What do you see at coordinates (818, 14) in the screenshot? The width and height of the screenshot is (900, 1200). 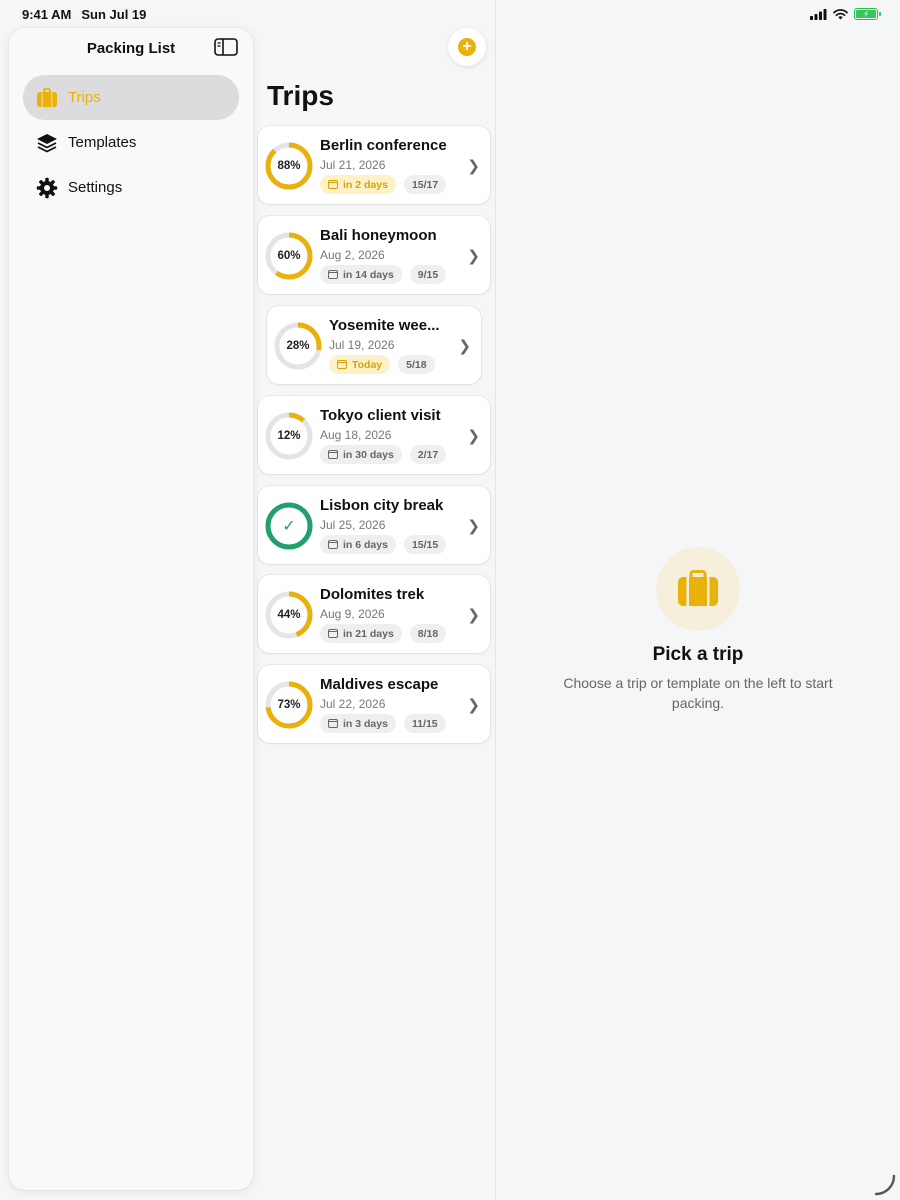 I see `cellular-signal-icon` at bounding box center [818, 14].